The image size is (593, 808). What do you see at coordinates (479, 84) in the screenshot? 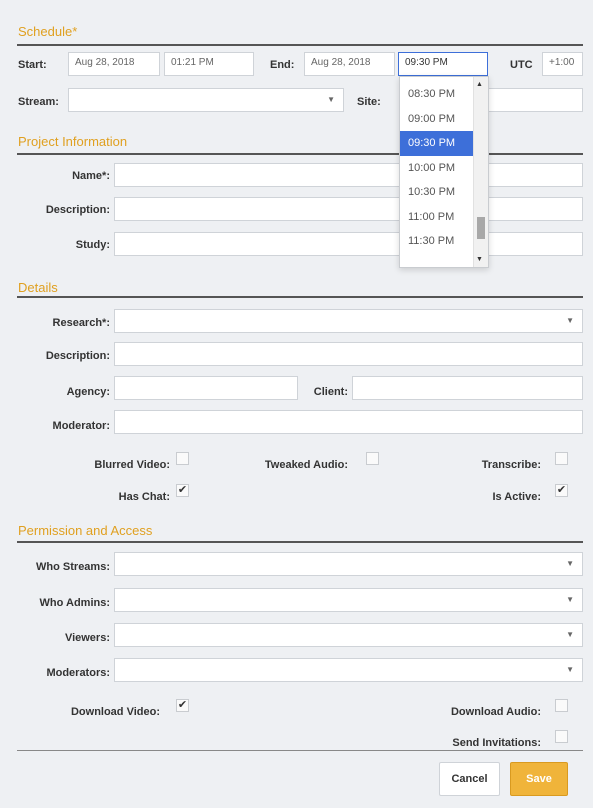
I see `scroll-up-icon: ▲` at bounding box center [479, 84].